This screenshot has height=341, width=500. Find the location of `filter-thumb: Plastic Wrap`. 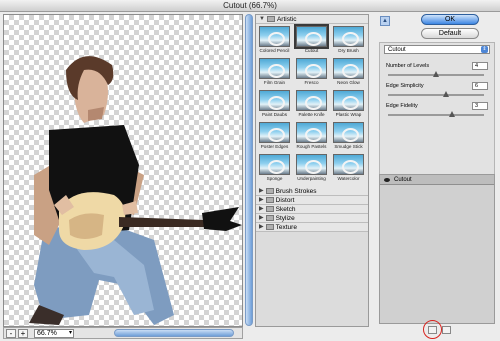

filter-thumb: Plastic Wrap is located at coordinates (348, 105).